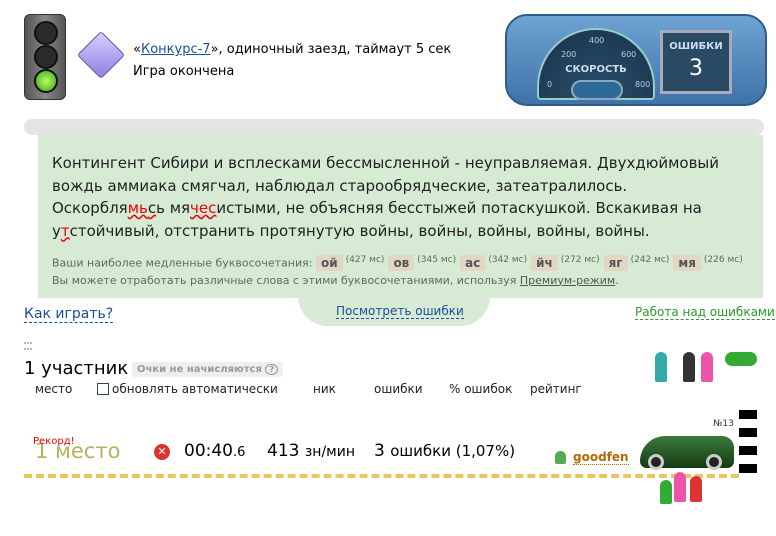 The image size is (776, 536). Describe the element at coordinates (550, 84) in the screenshot. I see `tick: 0` at that location.